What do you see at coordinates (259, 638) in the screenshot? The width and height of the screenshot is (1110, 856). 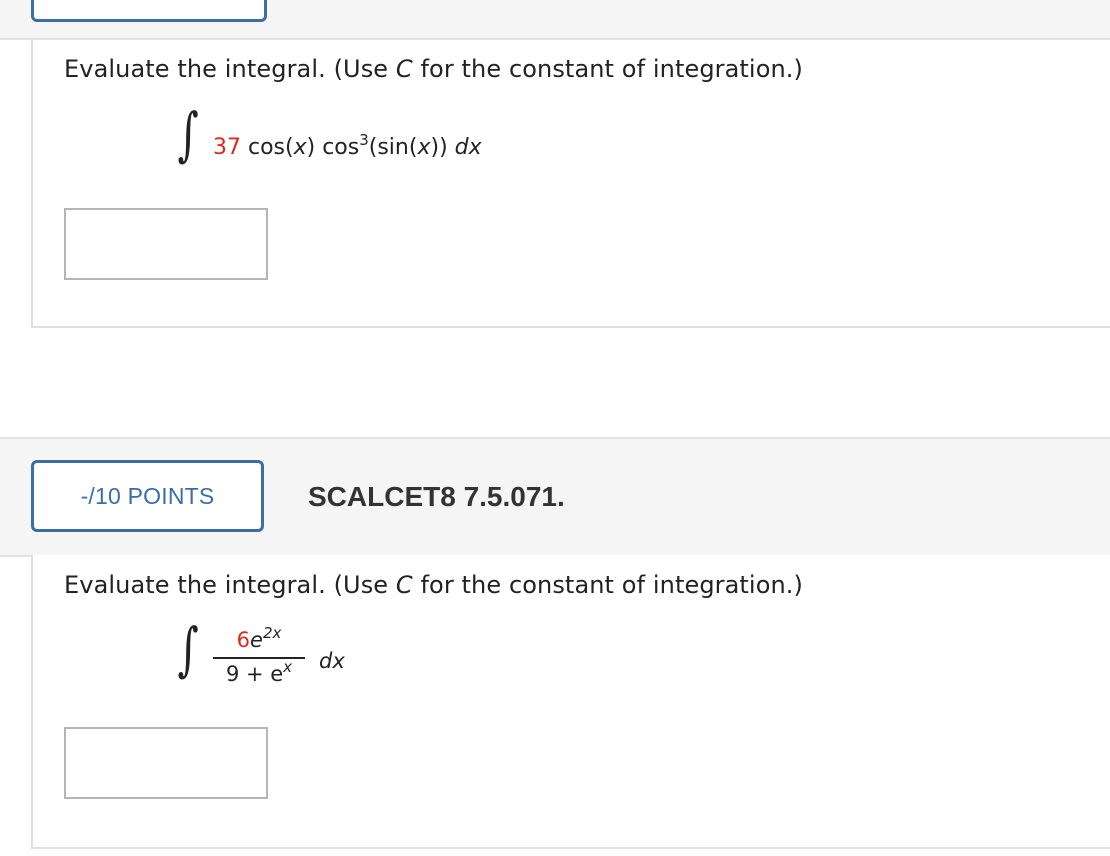 I see `fraction-numerator: 6e2x` at bounding box center [259, 638].